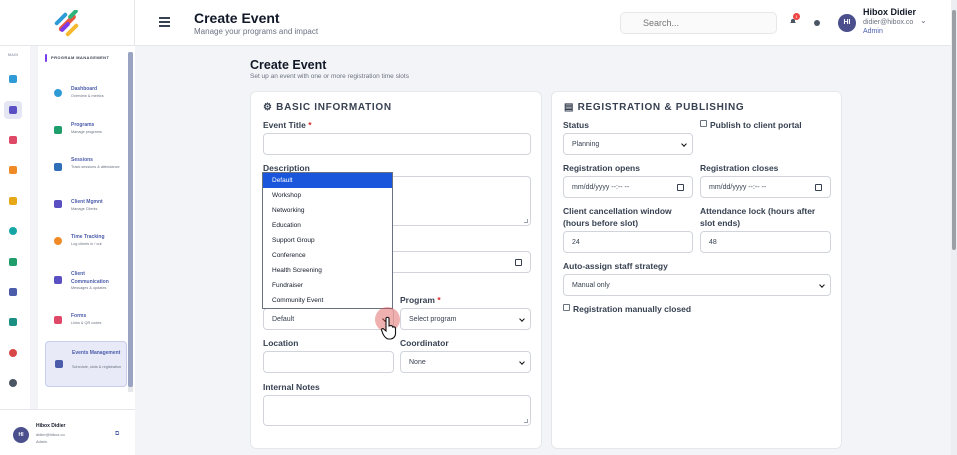 The height and width of the screenshot is (455, 957). What do you see at coordinates (67, 23) in the screenshot?
I see `app-logo` at bounding box center [67, 23].